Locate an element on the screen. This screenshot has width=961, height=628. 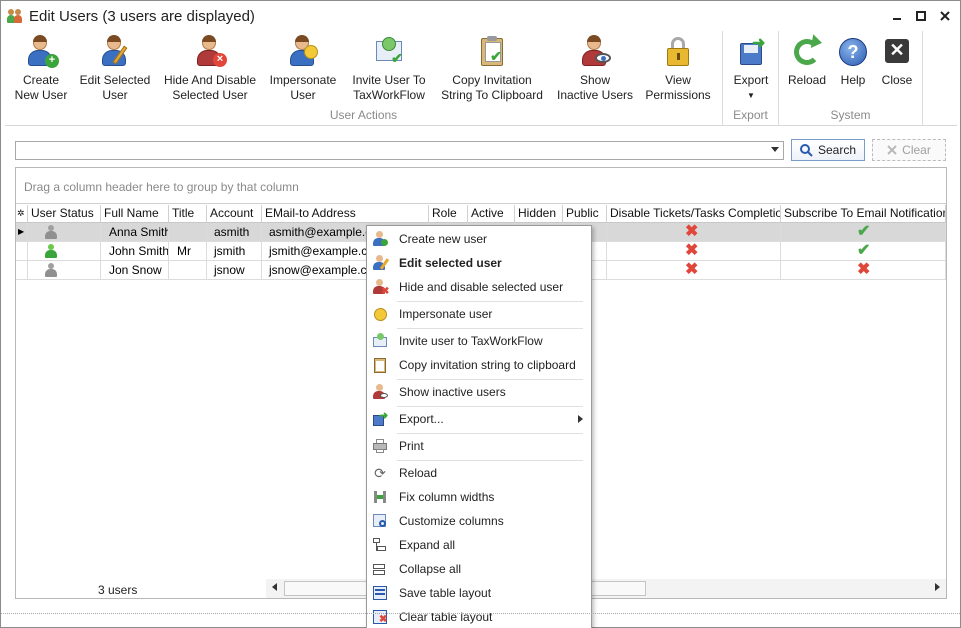
copy-invitation-button: ✔ Copy Invitation String To Clipboard is located at coordinates (492, 69).